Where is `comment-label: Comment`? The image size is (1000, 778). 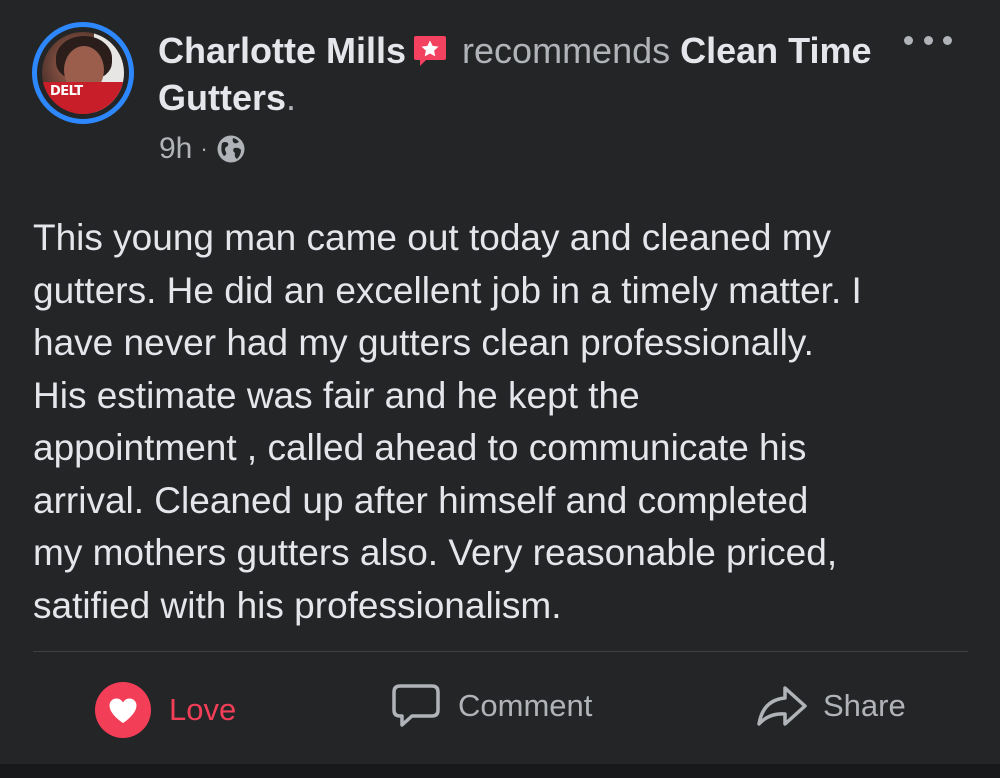
comment-label: Comment is located at coordinates (525, 705).